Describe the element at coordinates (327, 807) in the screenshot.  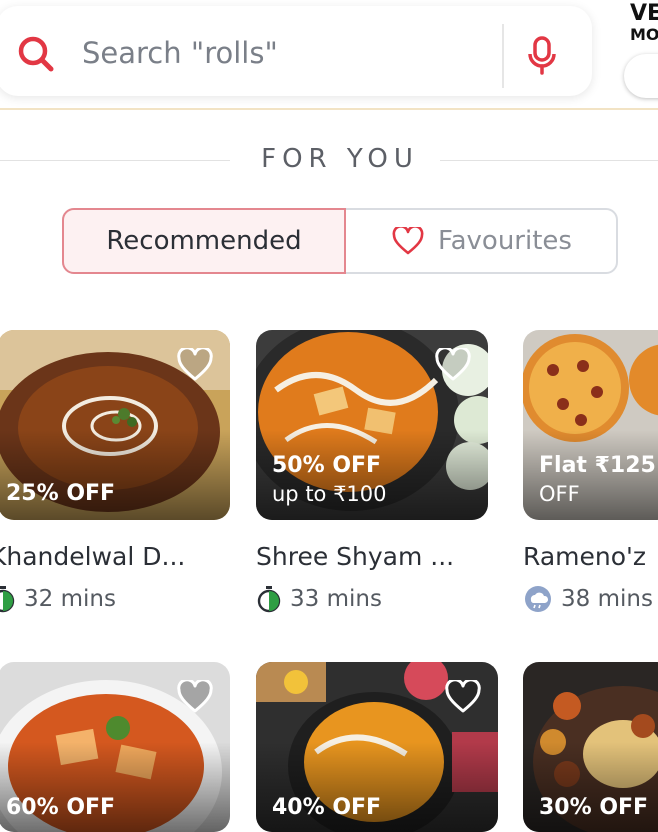
I see `offer-badge: 40% OFF` at that location.